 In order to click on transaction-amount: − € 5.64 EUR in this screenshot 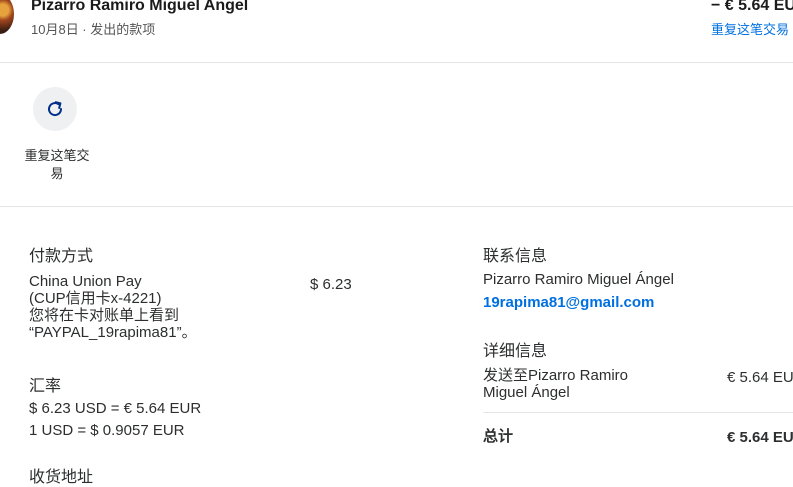, I will do `click(752, 7)`.